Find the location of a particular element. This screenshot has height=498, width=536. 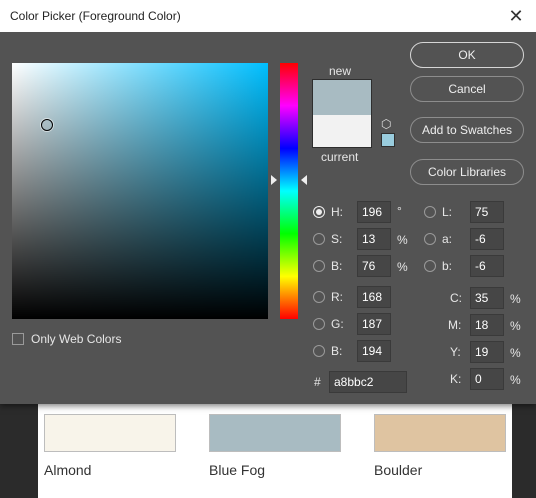

new-color-swatch is located at coordinates (342, 97).